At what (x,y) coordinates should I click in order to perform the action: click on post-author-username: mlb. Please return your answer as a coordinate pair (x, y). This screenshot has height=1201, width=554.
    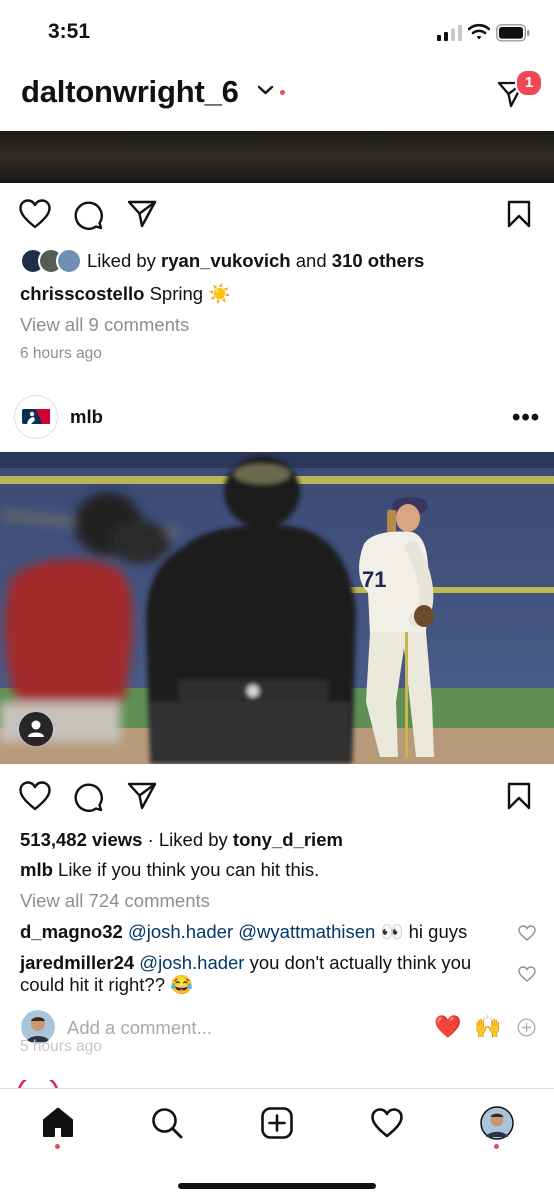
    Looking at the image, I should click on (86, 417).